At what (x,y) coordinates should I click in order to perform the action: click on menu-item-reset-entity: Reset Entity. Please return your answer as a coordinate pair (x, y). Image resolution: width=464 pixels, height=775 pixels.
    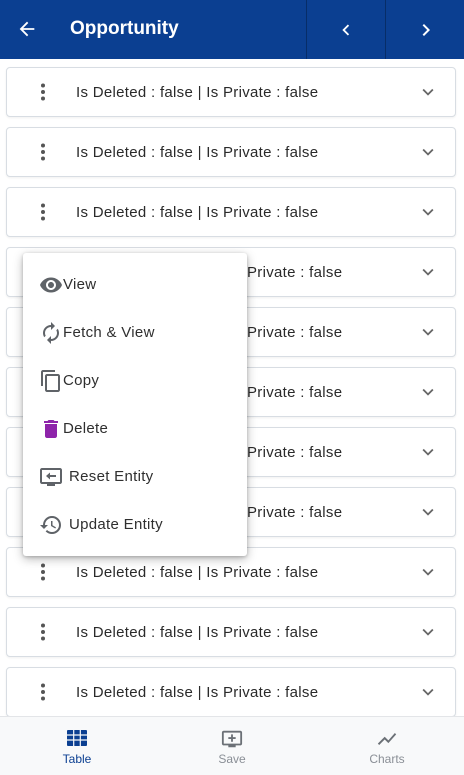
    Looking at the image, I should click on (135, 477).